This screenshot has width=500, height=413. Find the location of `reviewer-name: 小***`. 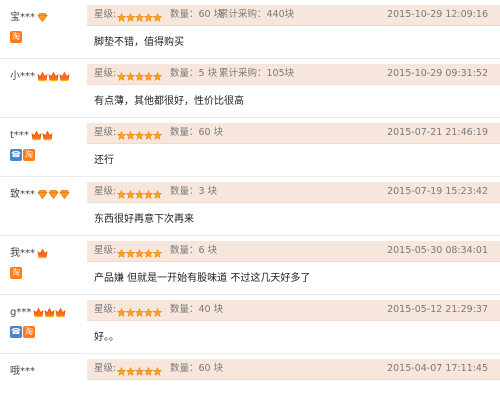

reviewer-name: 小*** is located at coordinates (40, 77).